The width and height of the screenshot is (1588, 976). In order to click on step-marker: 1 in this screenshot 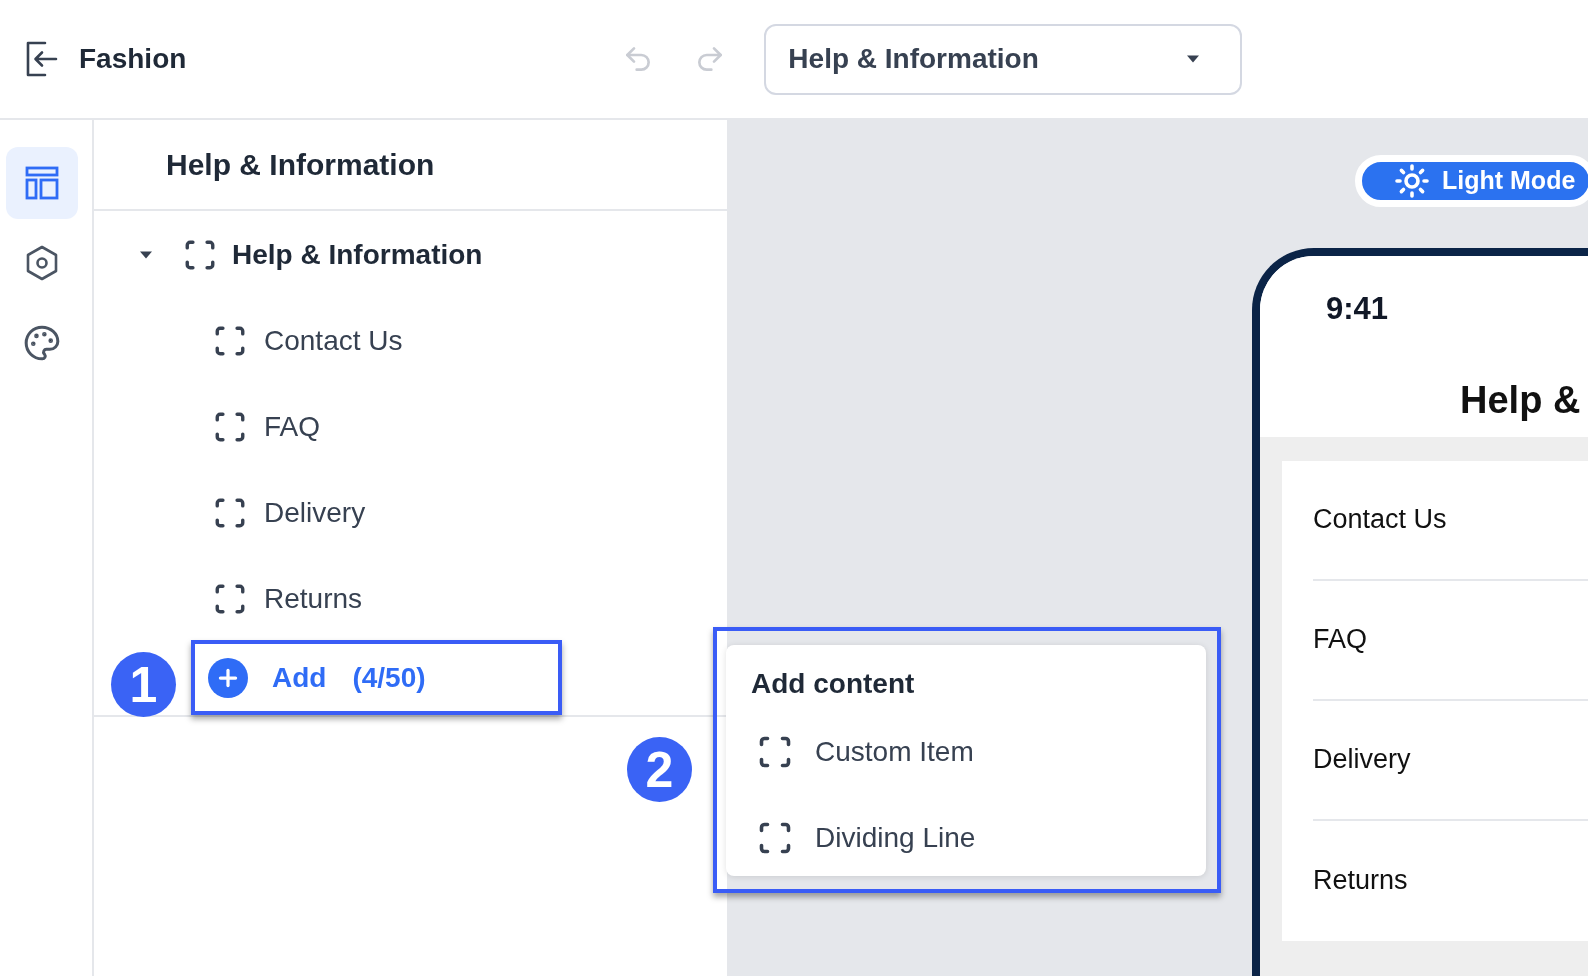, I will do `click(143, 684)`.